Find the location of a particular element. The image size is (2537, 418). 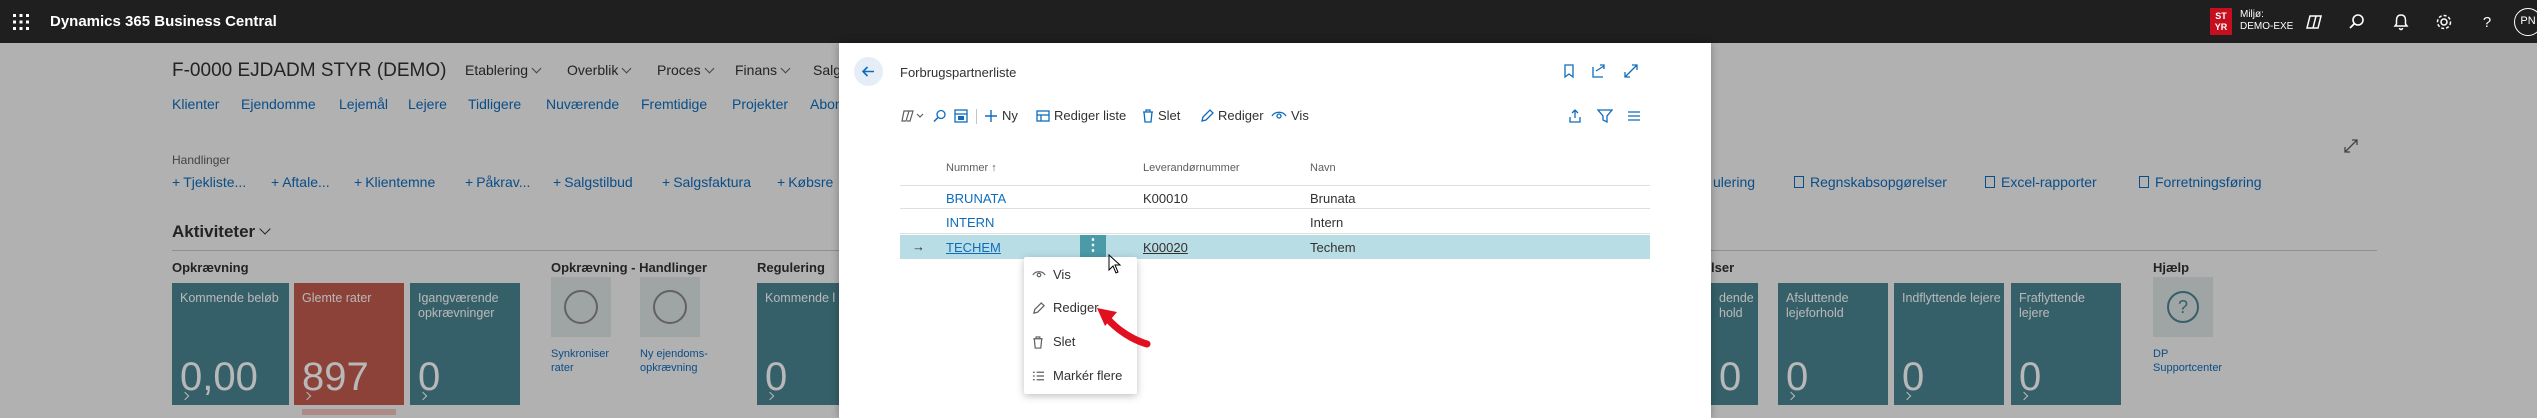

column-header-navn: Navn is located at coordinates (1323, 168).